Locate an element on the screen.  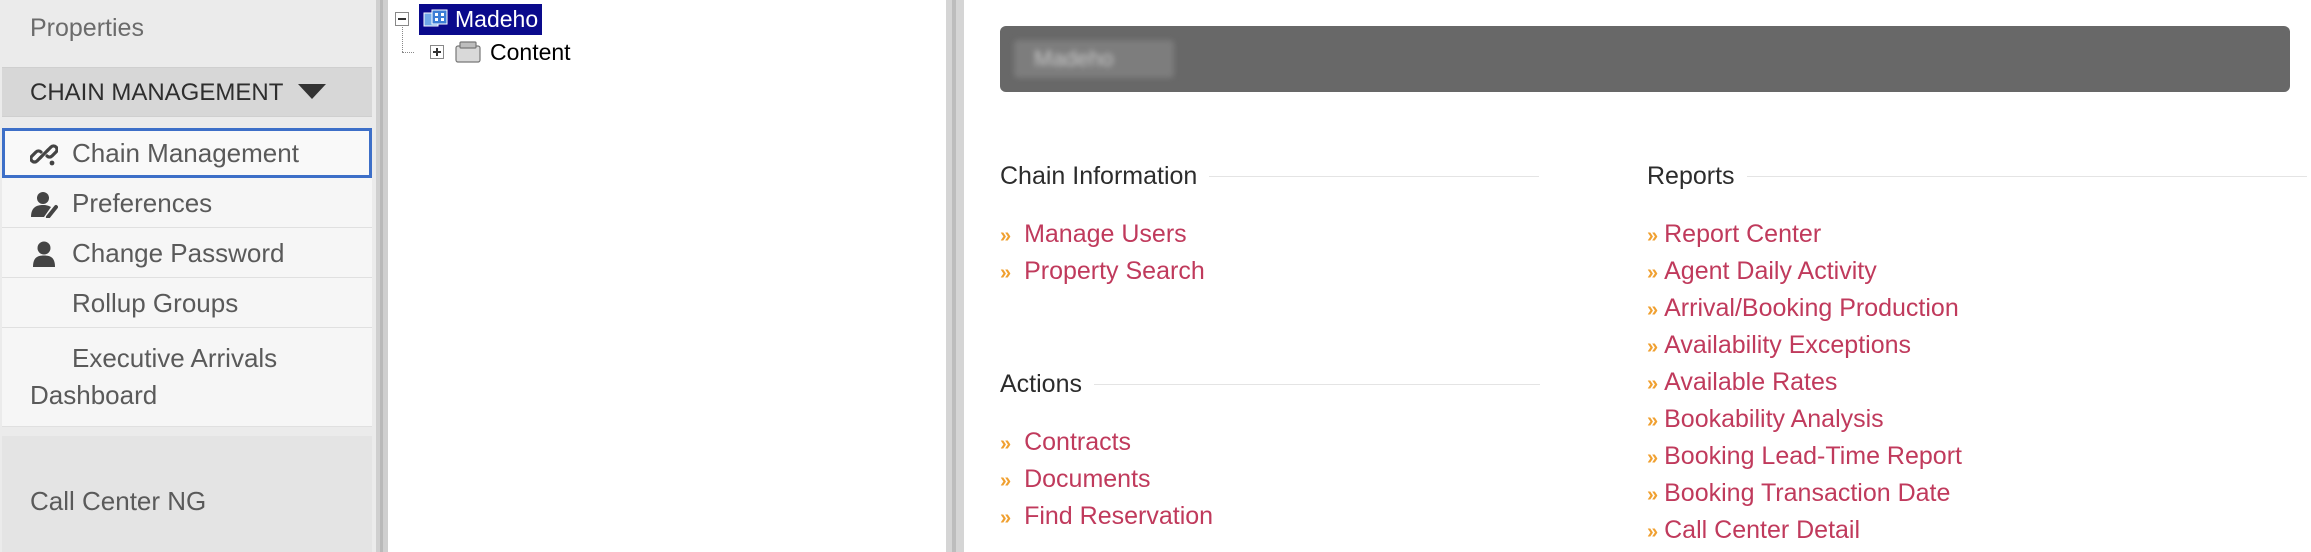
tree-node-root-label: Madeho is located at coordinates (497, 18).